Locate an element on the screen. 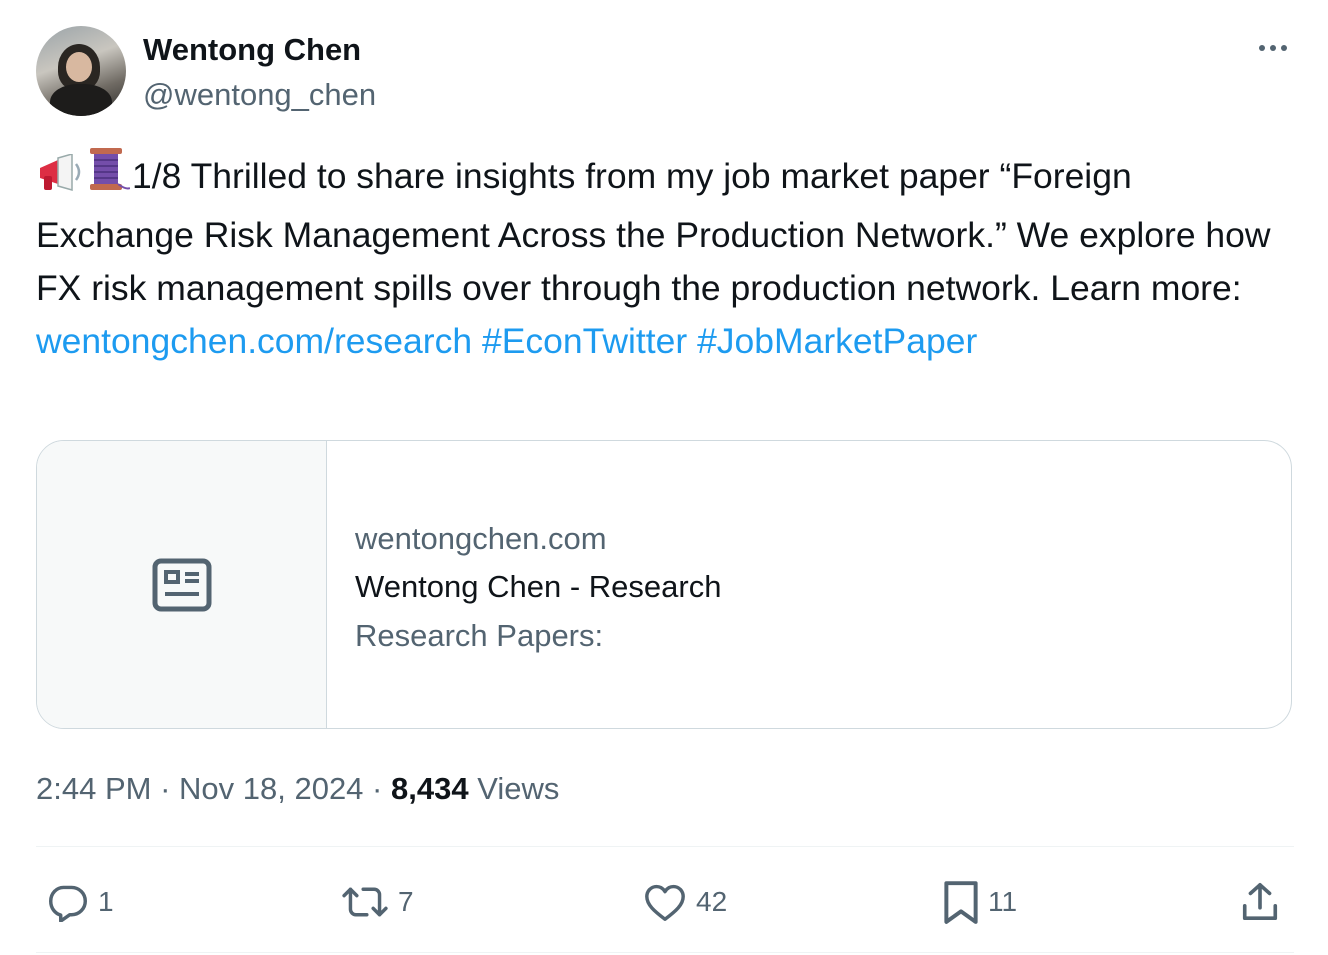 Image resolution: width=1328 pixels, height=955 pixels. more-options-button is located at coordinates (1273, 48).